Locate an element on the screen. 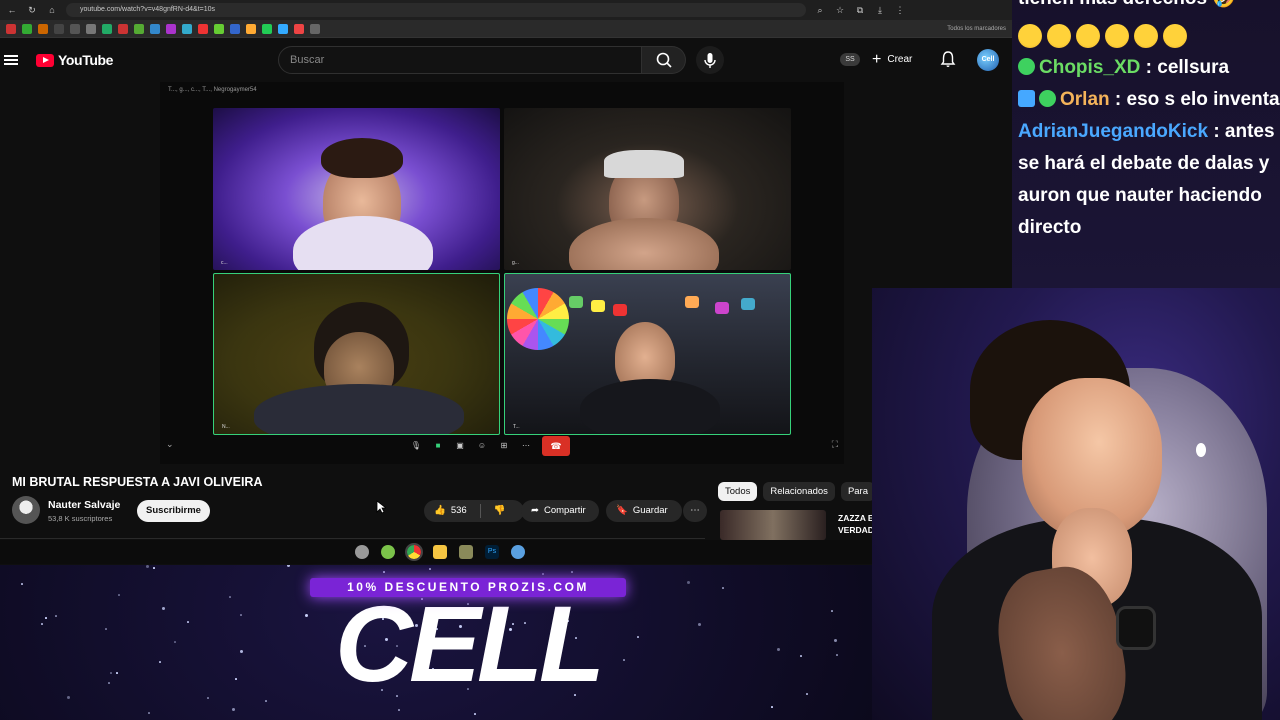 The image size is (1280, 720). more-actions-button: ⋯ is located at coordinates (695, 511).